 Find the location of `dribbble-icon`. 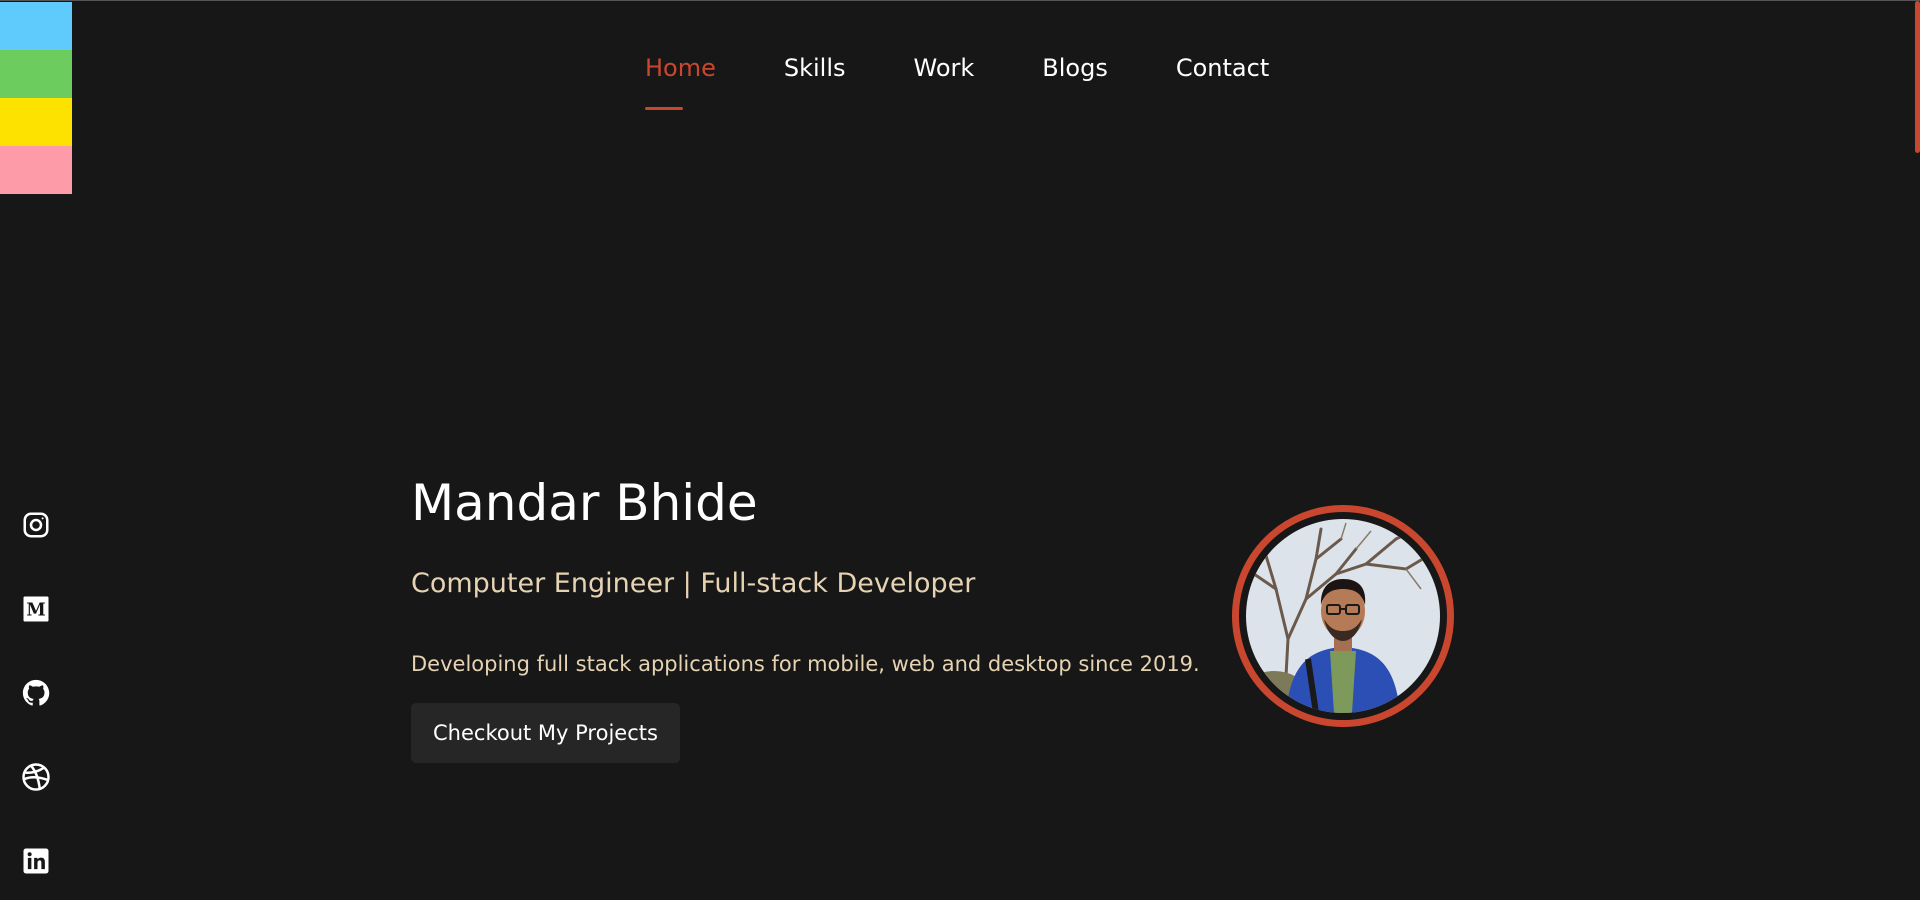

dribbble-icon is located at coordinates (36, 777).